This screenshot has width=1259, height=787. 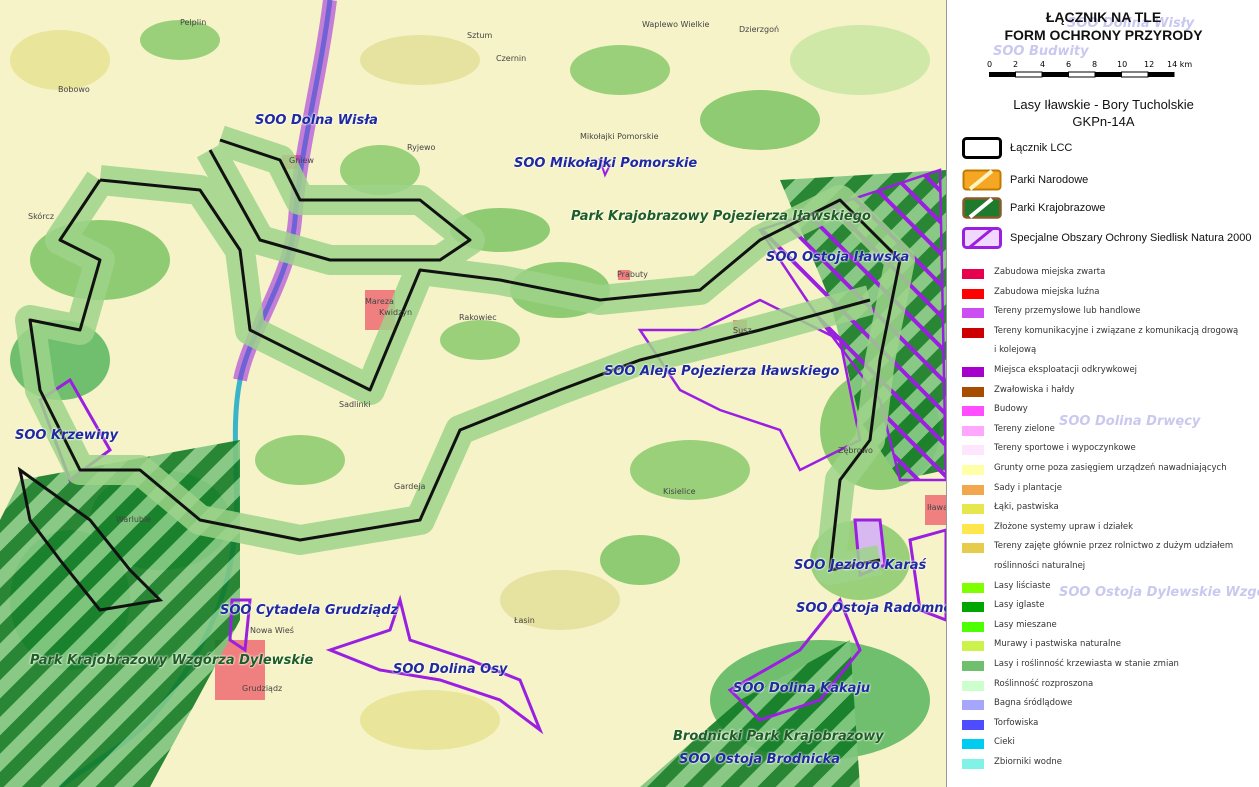 What do you see at coordinates (1082, 74) in the screenshot?
I see `scale-bar-graphic` at bounding box center [1082, 74].